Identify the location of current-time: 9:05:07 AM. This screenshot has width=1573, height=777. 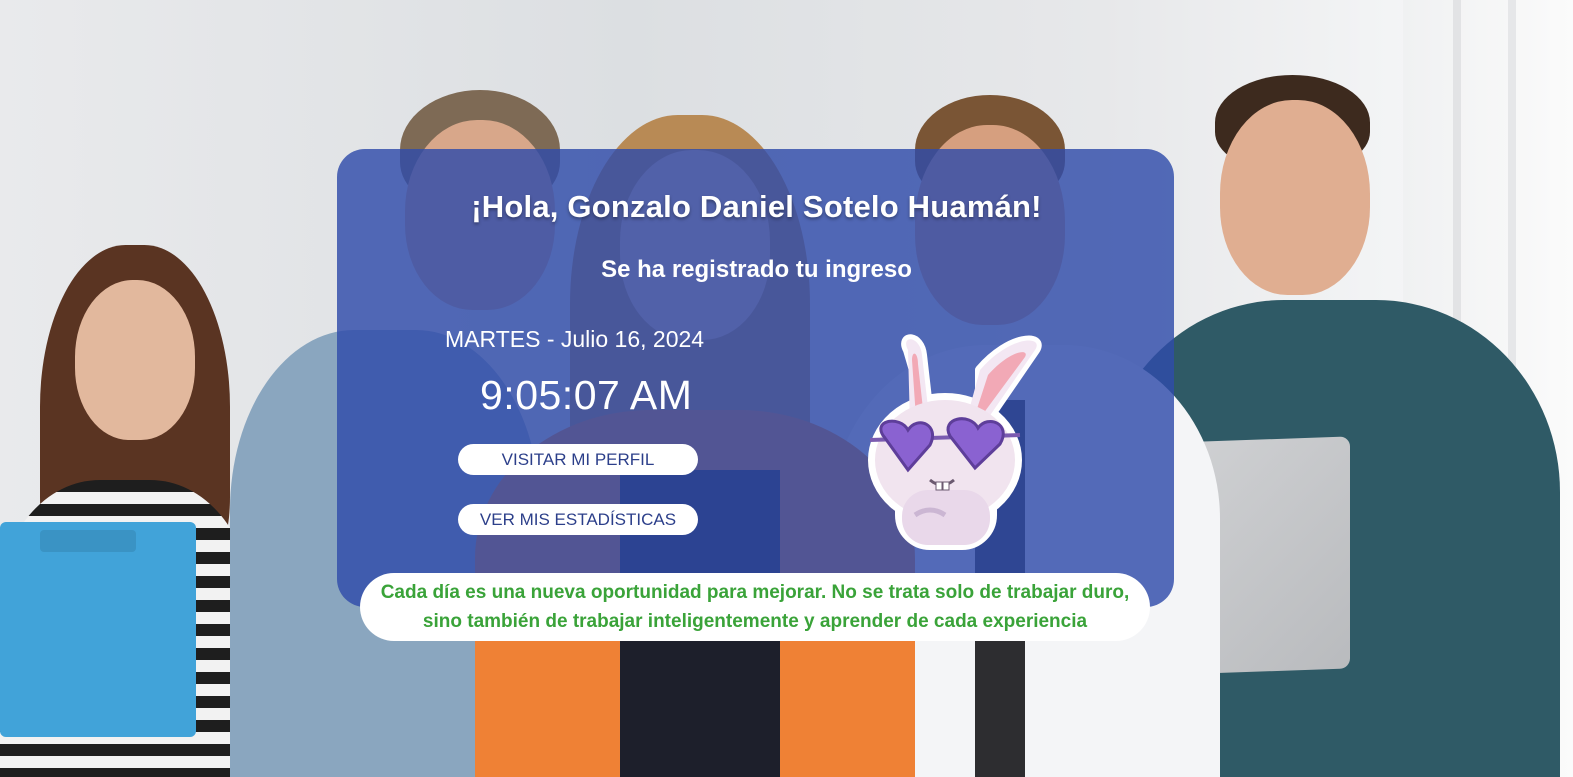
(586, 395).